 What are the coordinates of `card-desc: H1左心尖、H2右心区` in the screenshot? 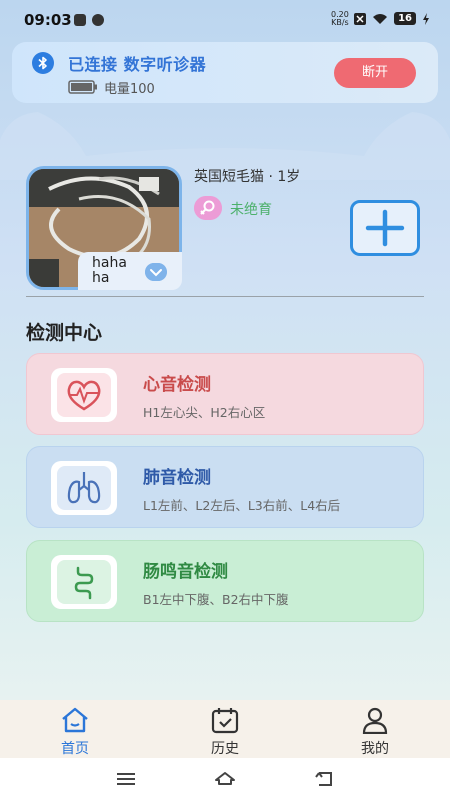 It's located at (204, 412).